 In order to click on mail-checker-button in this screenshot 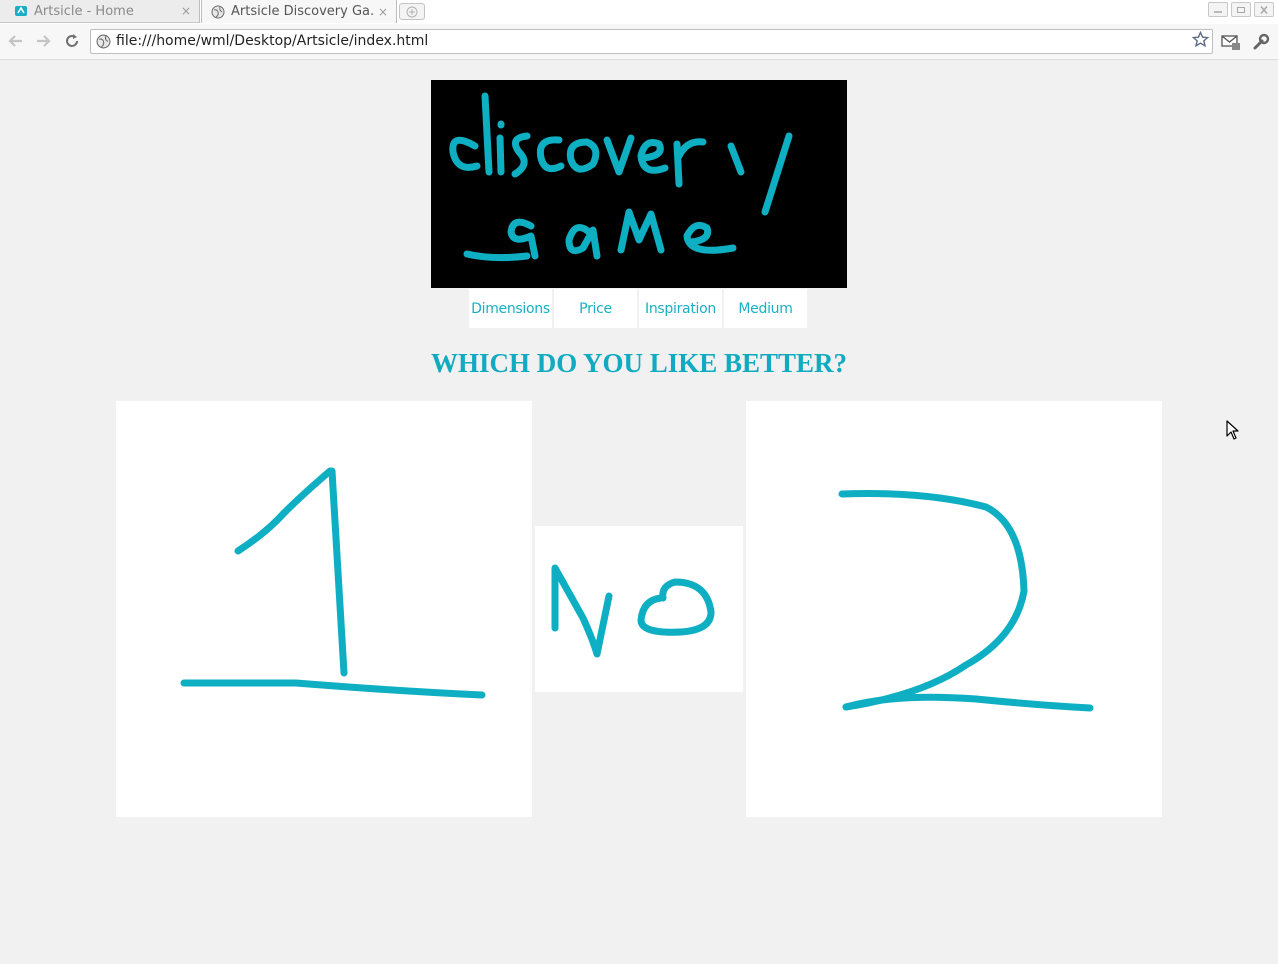, I will do `click(1231, 42)`.